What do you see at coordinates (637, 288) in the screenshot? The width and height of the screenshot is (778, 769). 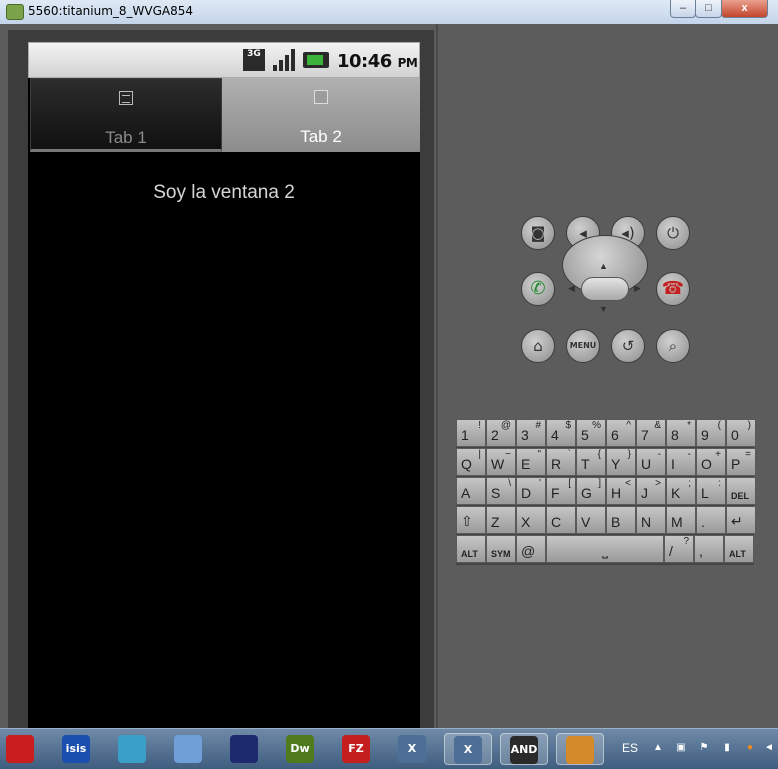 I see `dpad-right-icon: ▶` at bounding box center [637, 288].